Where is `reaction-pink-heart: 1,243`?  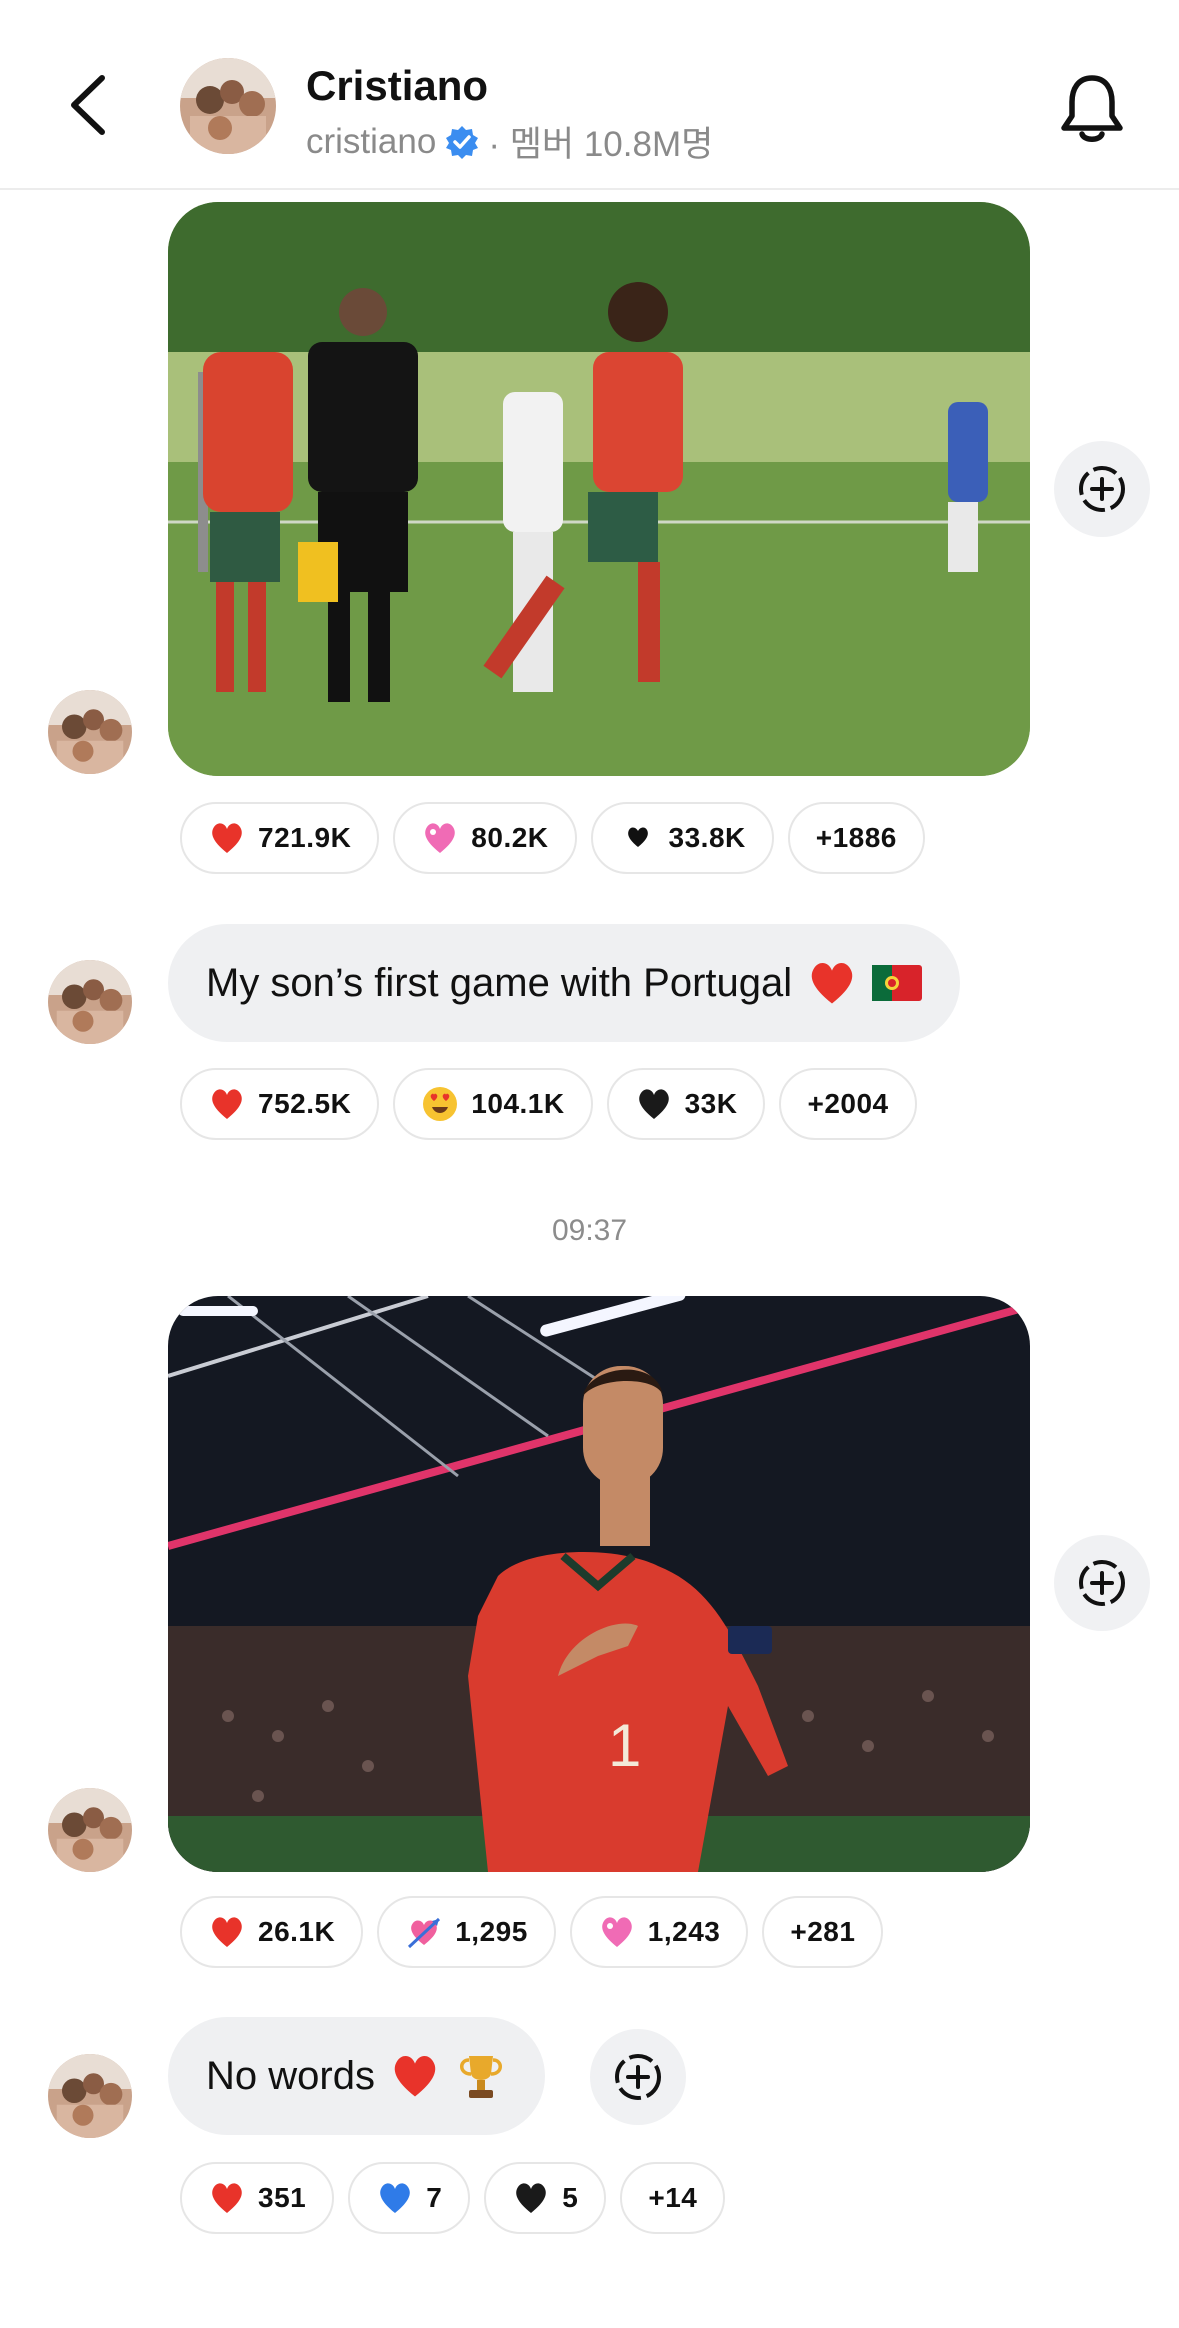
reaction-pink-heart: 1,243 is located at coordinates (659, 1932).